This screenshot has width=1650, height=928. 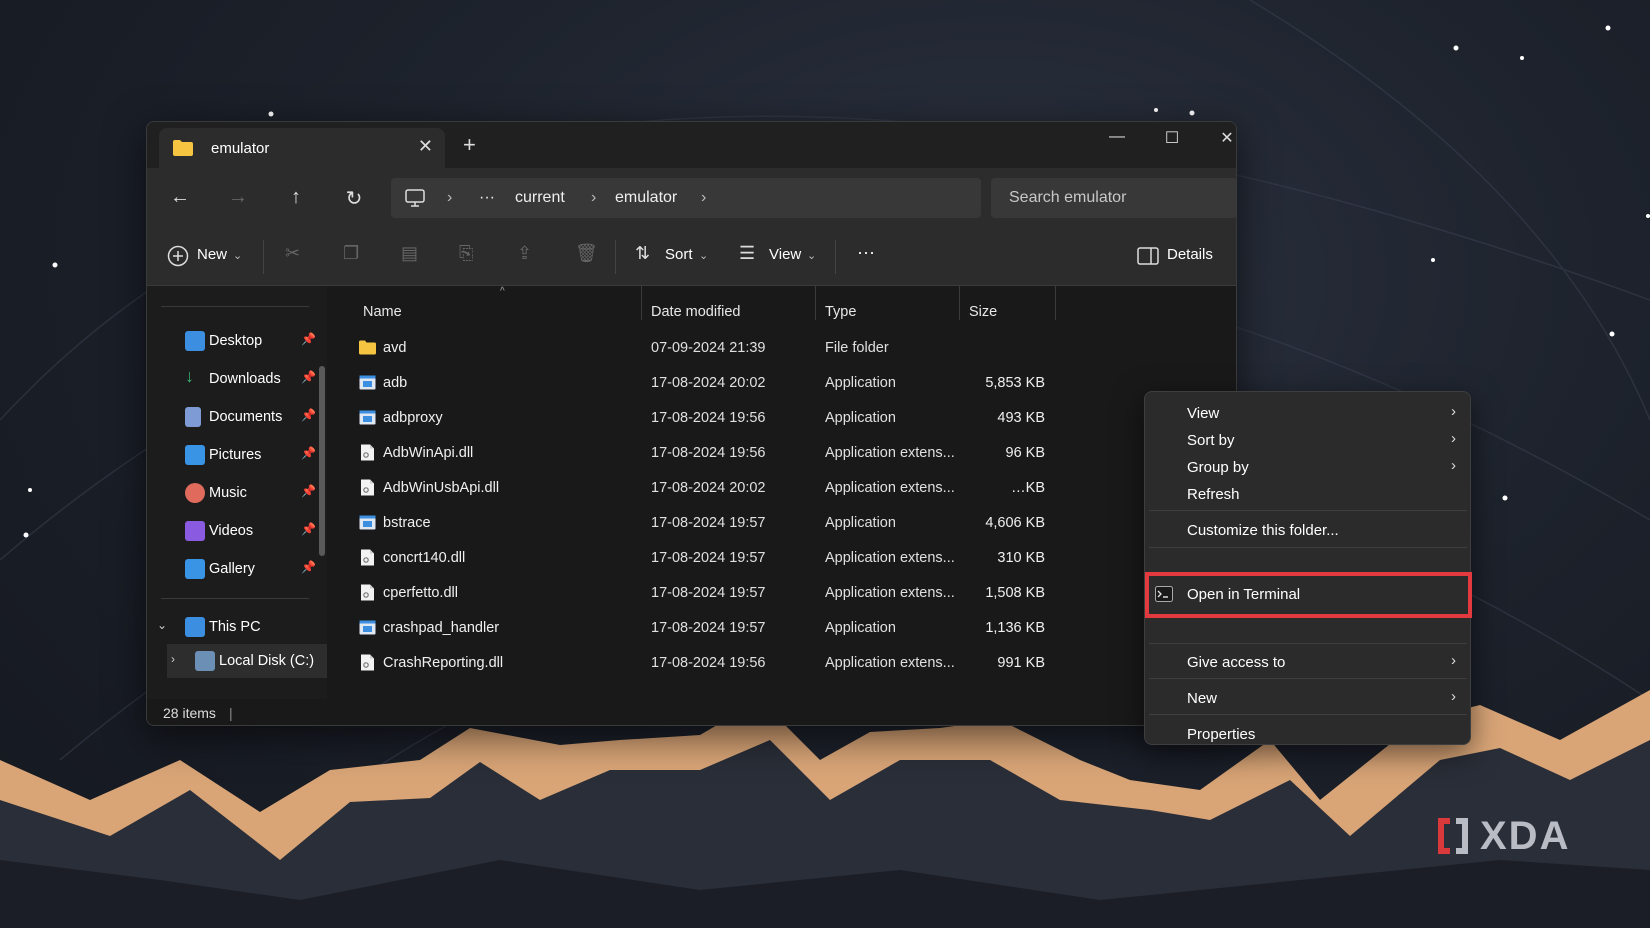 I want to click on tab-close-icon: ✕, so click(x=425, y=146).